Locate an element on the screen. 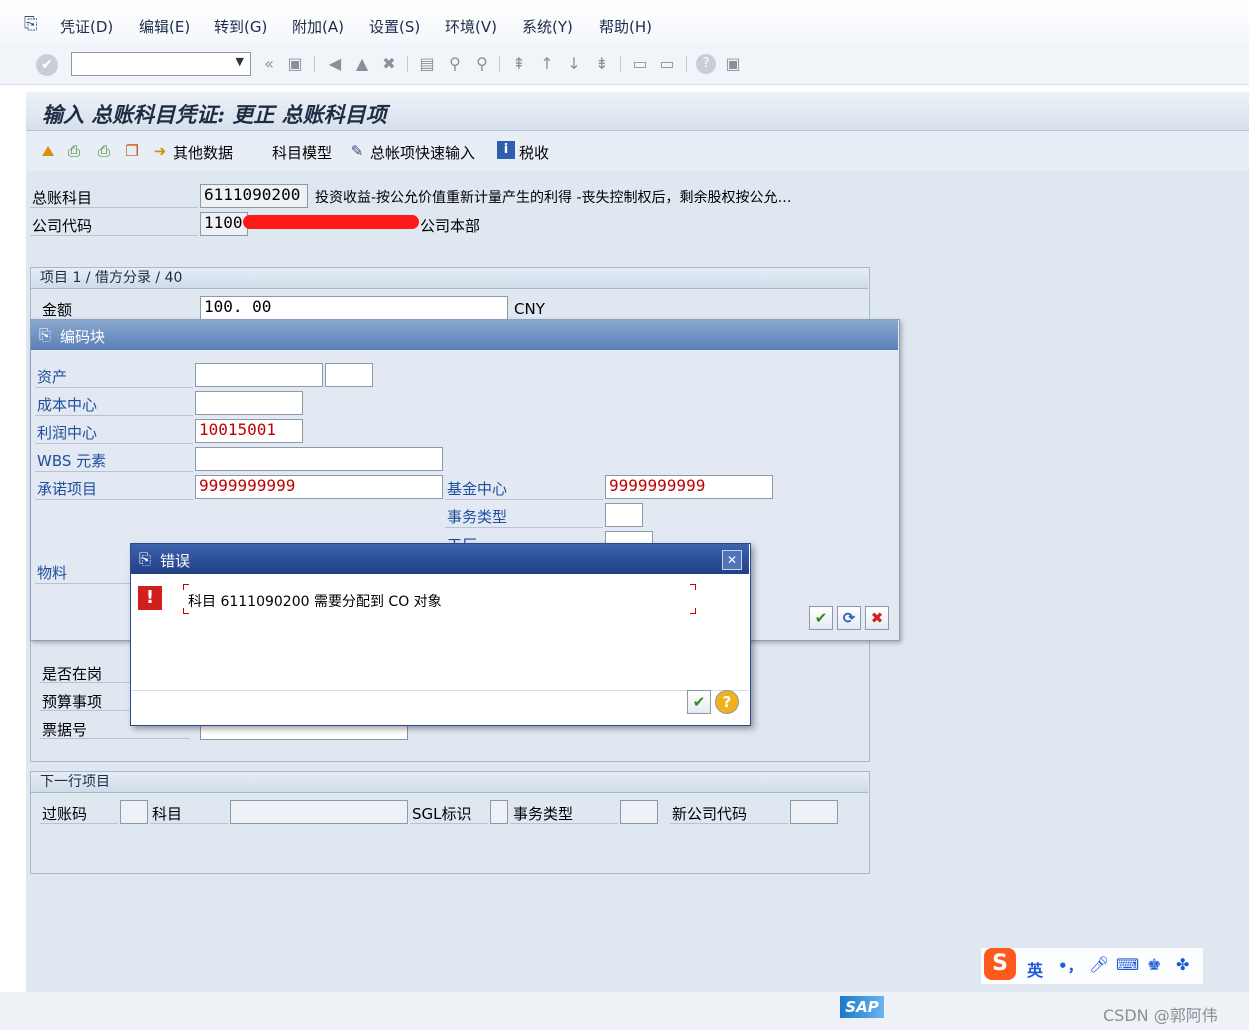  material-label: 物料 is located at coordinates (52, 573).